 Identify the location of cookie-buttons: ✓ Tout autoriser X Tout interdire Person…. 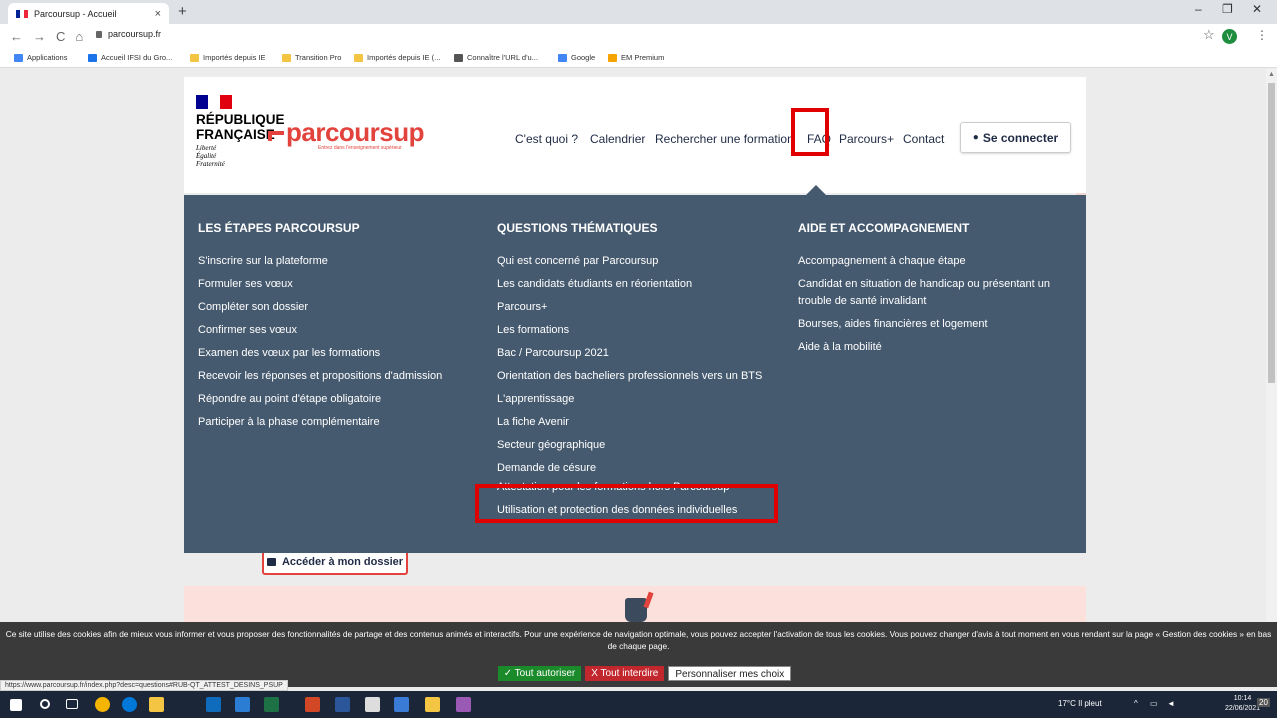
(638, 673).